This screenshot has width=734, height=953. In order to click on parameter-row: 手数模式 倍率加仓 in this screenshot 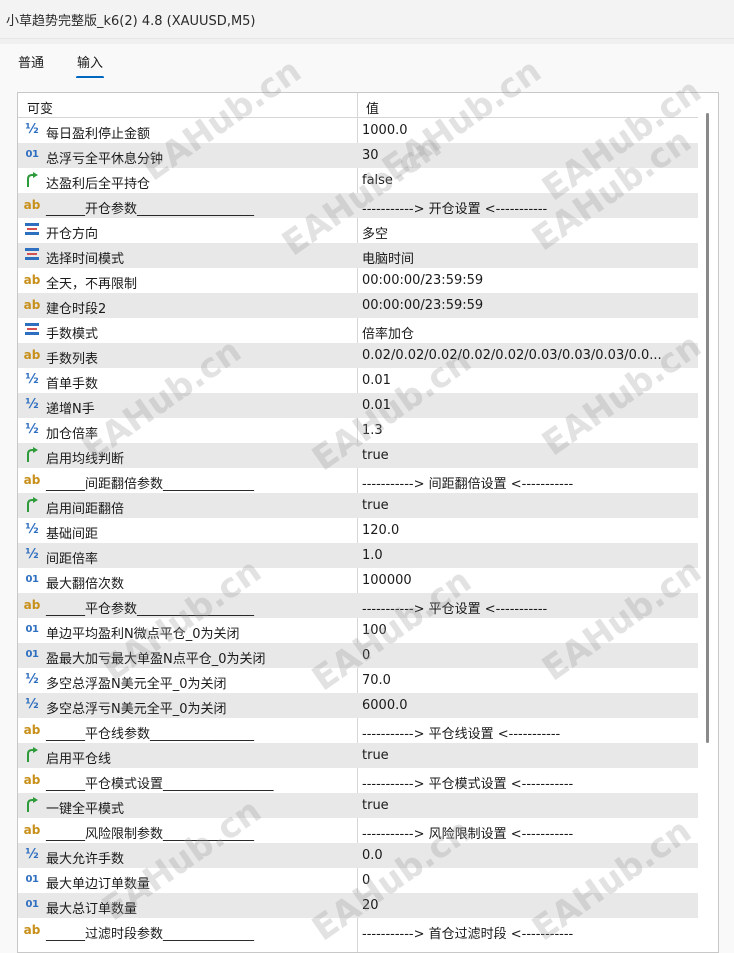, I will do `click(358, 330)`.